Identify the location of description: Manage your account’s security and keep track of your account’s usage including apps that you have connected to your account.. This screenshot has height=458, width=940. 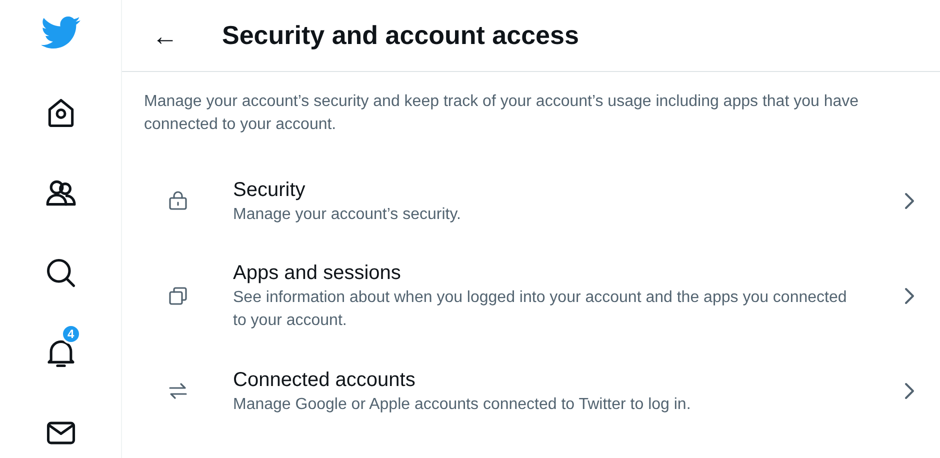
(501, 113).